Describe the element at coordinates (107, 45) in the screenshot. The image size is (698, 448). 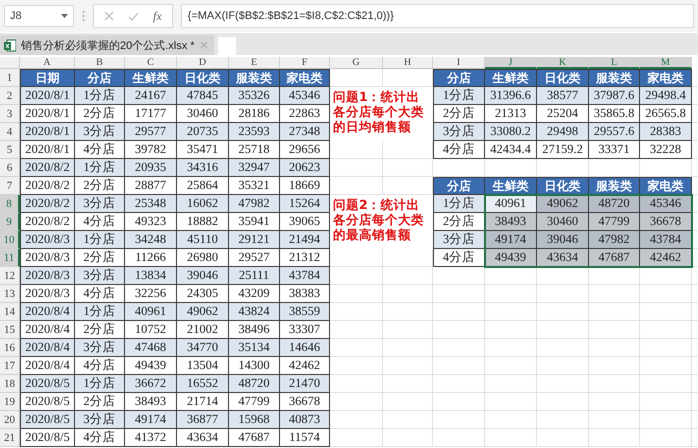
I see `workbook-tab: 销售分析必须掌握的20个公式.xlsx *` at that location.